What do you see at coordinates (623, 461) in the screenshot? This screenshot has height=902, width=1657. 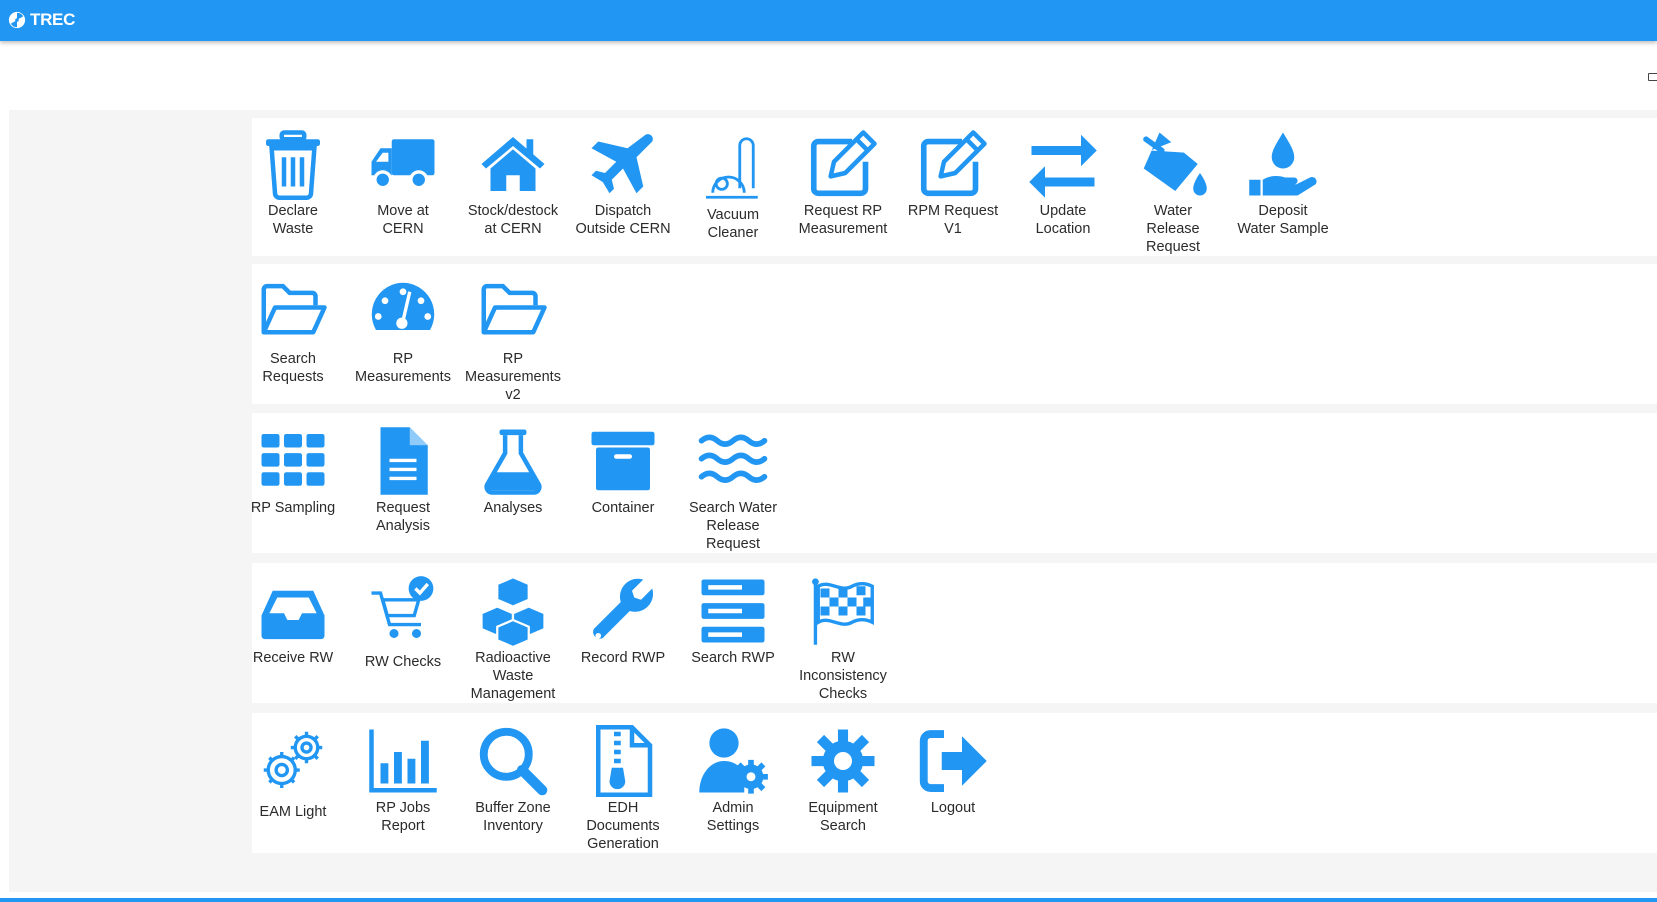 I see `archive-box-icon` at bounding box center [623, 461].